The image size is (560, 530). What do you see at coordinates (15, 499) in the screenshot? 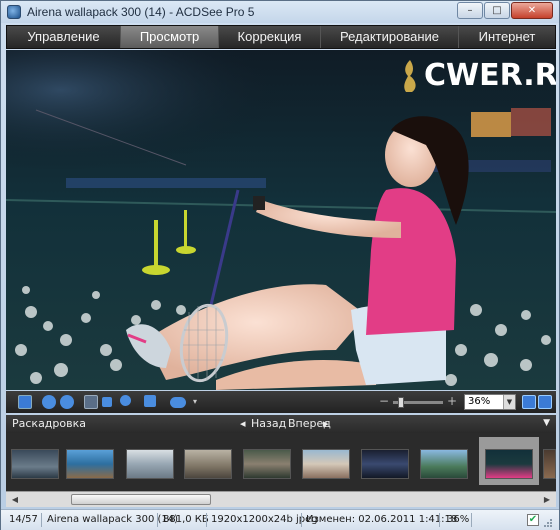
I see `scroll-left-icon: ◀` at bounding box center [15, 499].